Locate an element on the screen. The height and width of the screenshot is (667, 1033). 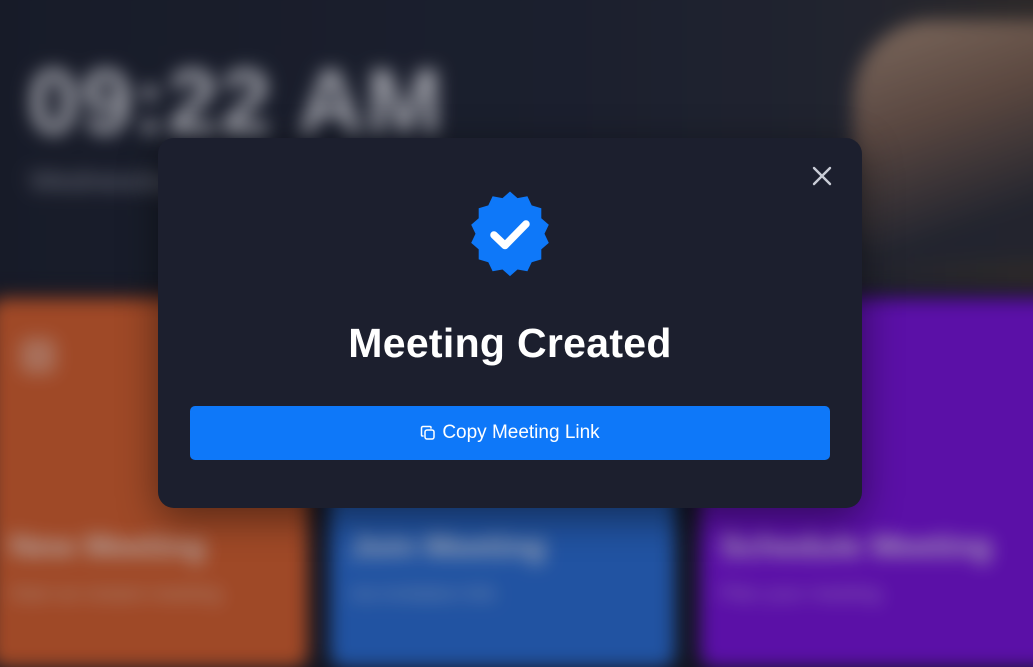
copy-meeting-link-label: Copy Meeting Link is located at coordinates (521, 432).